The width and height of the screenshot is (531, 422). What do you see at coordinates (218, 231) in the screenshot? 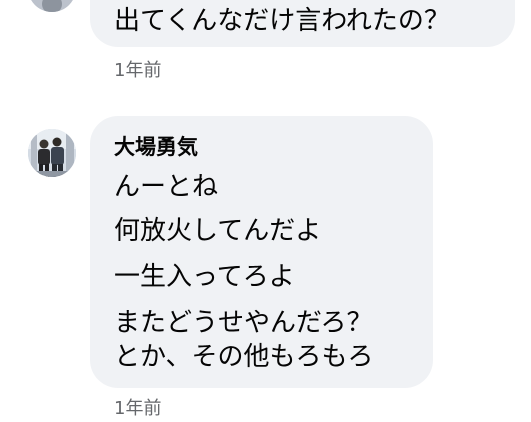
I see `comment-text-line: 何放火してんだよ` at bounding box center [218, 231].